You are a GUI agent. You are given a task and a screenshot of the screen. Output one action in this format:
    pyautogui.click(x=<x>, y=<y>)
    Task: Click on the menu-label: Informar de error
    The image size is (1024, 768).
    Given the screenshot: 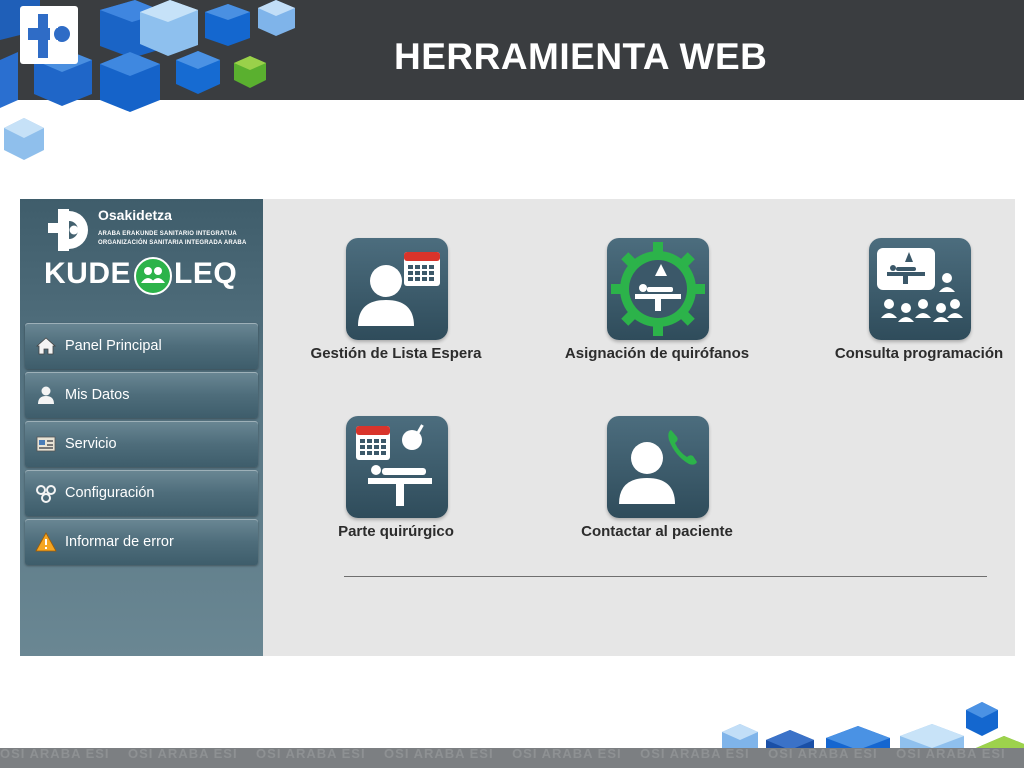 What is the action you would take?
    pyautogui.click(x=119, y=542)
    